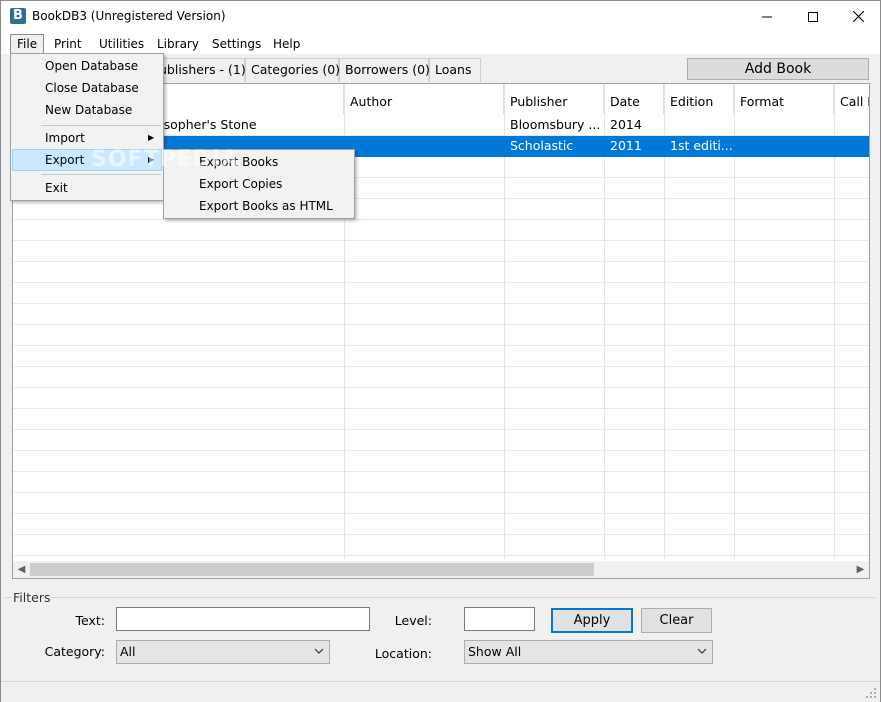 This screenshot has width=881, height=702. I want to click on menu-file: File, so click(27, 44).